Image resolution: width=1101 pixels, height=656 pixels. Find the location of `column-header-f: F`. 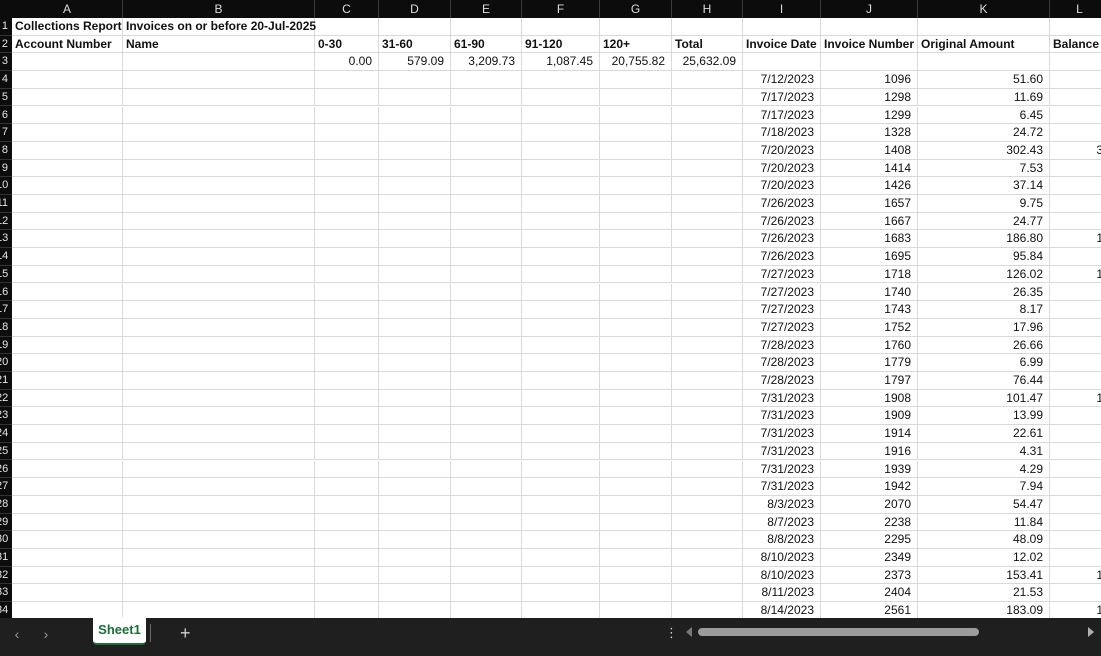

column-header-f: F is located at coordinates (561, 9).